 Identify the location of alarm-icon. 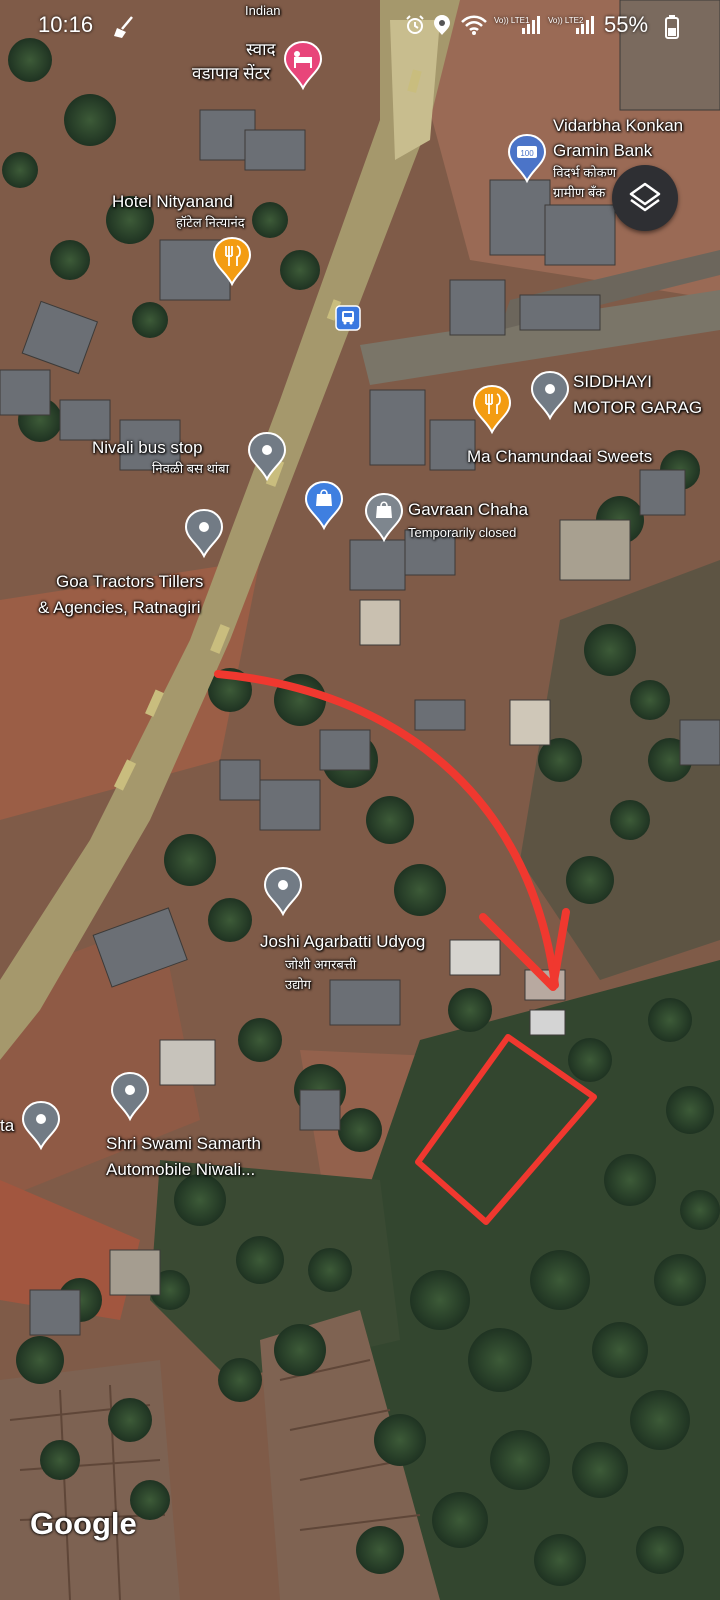
(415, 24).